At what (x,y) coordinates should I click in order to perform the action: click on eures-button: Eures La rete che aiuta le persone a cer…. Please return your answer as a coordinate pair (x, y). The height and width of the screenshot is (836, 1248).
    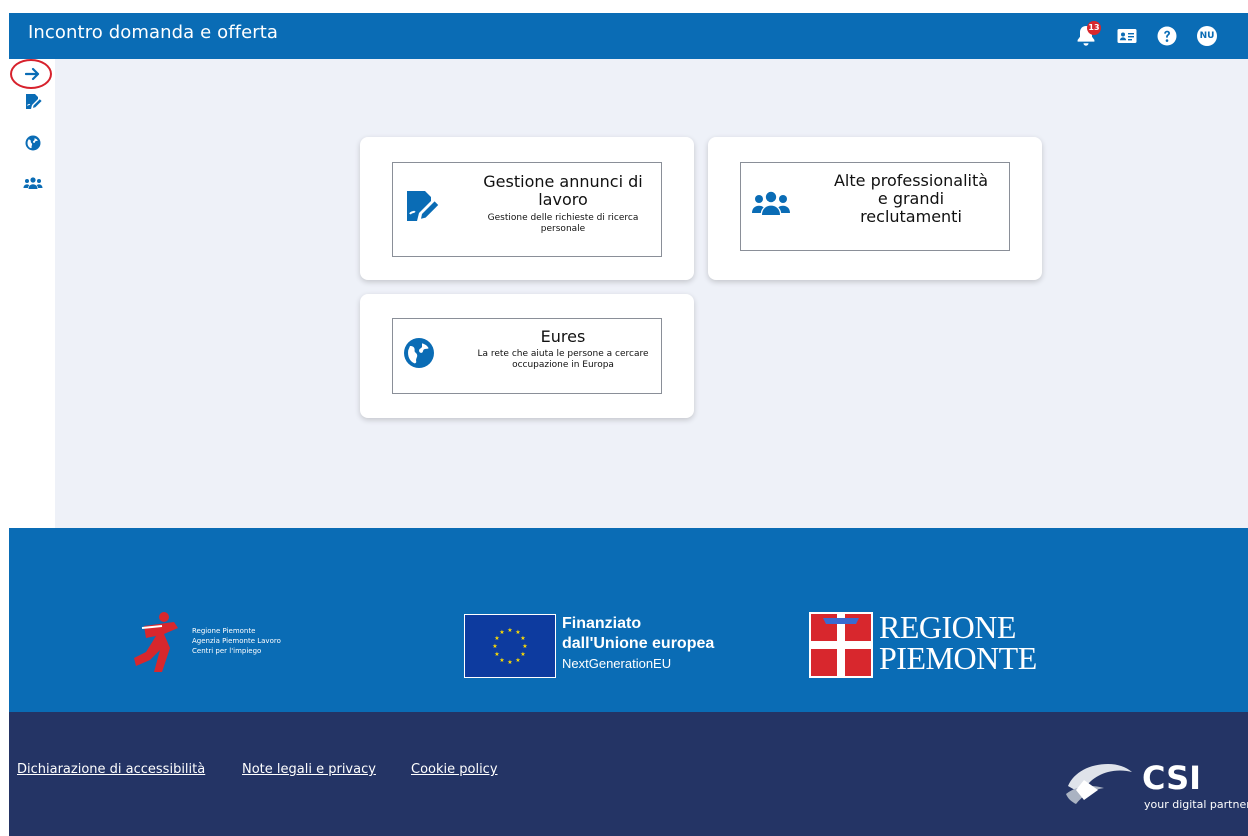
    Looking at the image, I should click on (527, 356).